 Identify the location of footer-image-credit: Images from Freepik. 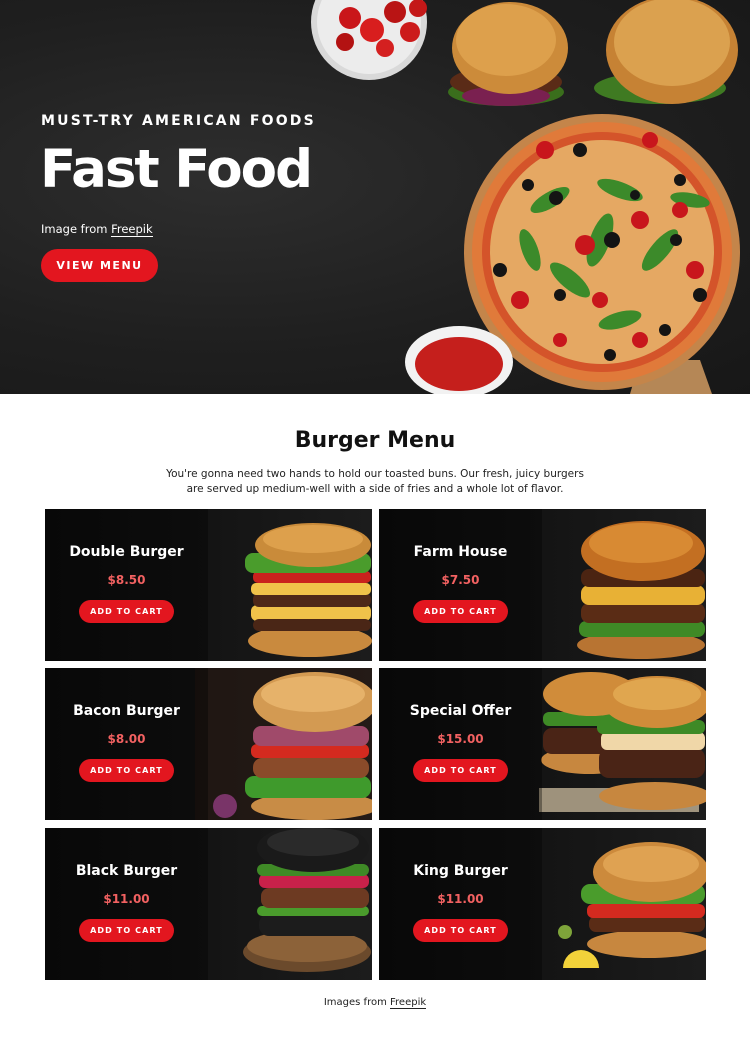
(375, 1003).